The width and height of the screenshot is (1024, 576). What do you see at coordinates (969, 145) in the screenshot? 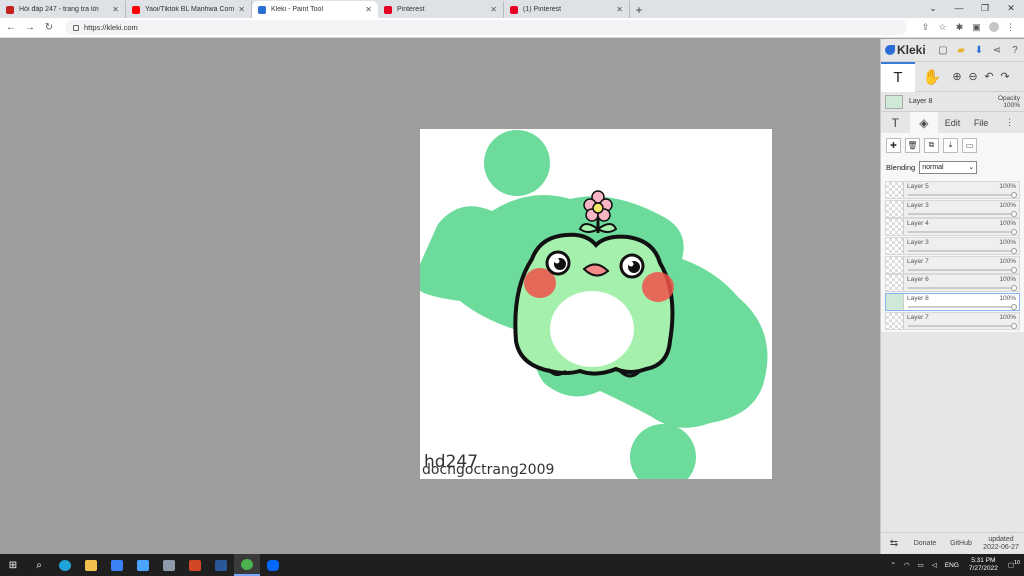
I see `rename-layer-icon: ▭` at bounding box center [969, 145].